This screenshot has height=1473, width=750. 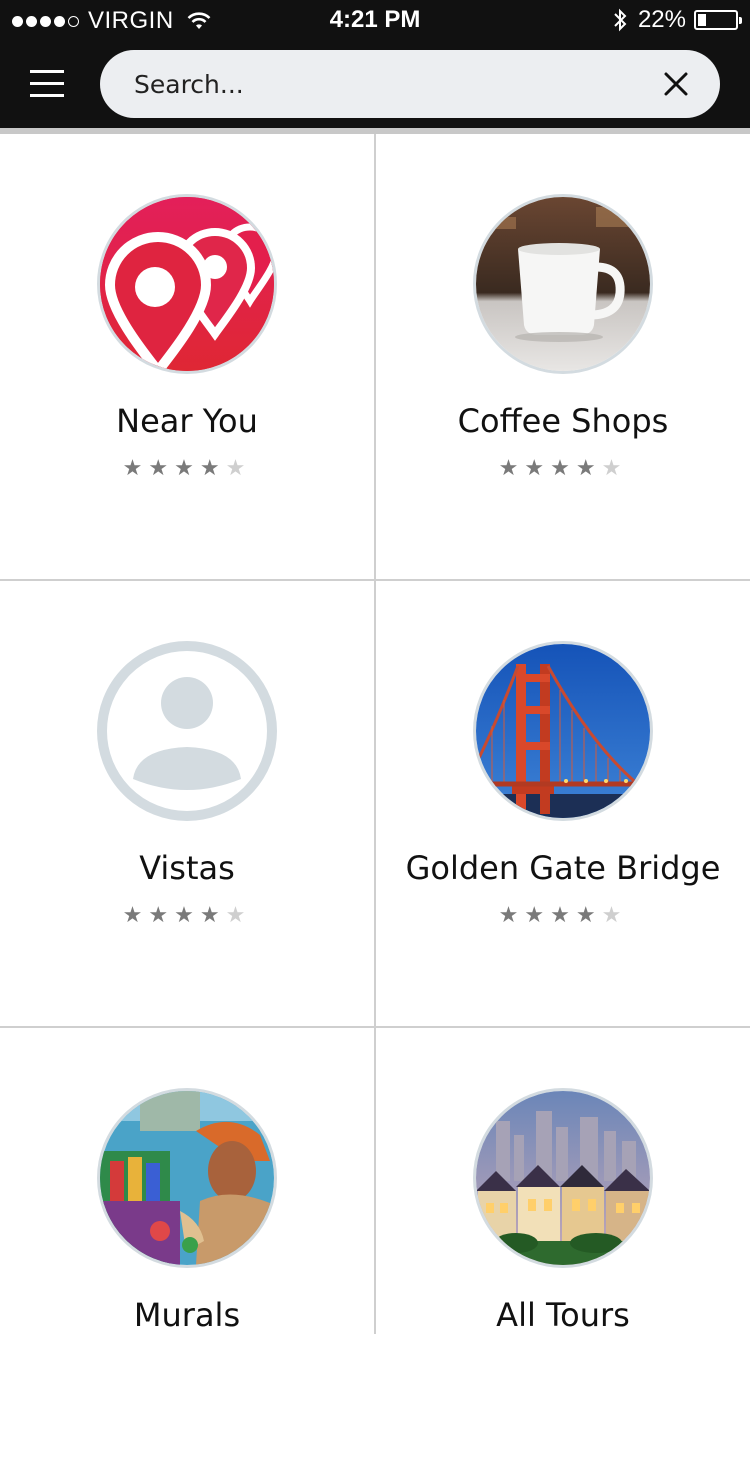 I want to click on painted-ladies-image, so click(x=563, y=1178).